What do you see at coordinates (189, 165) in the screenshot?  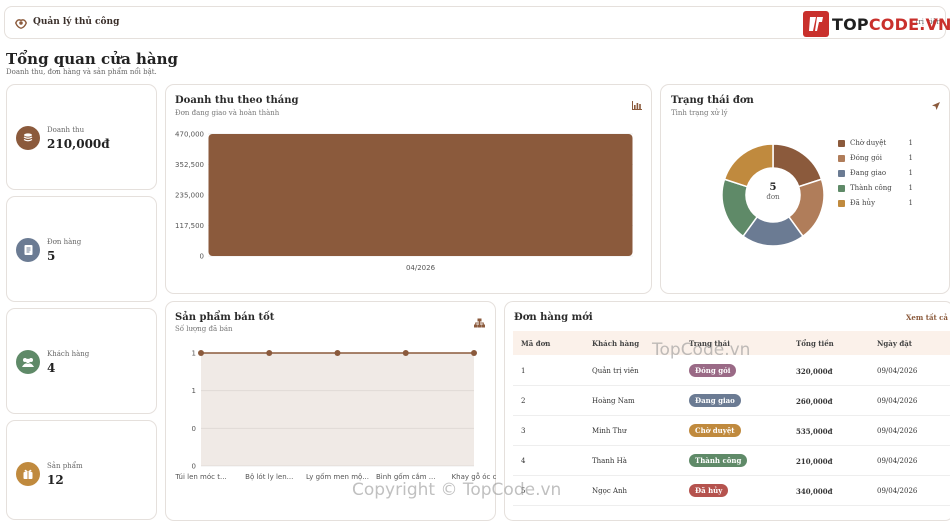 I see `y-tick-label: 352,500` at bounding box center [189, 165].